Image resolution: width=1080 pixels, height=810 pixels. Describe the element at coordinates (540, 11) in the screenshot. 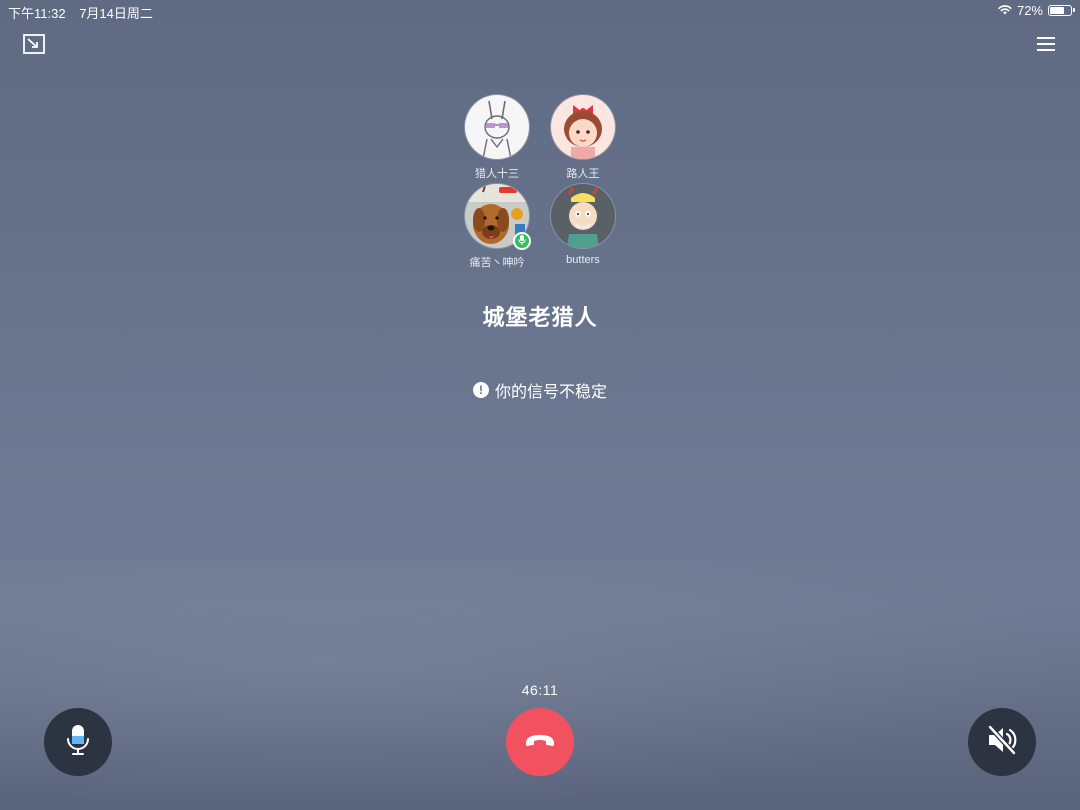

I see `status-bar: 下午11:32 7月14日周二 72%` at that location.